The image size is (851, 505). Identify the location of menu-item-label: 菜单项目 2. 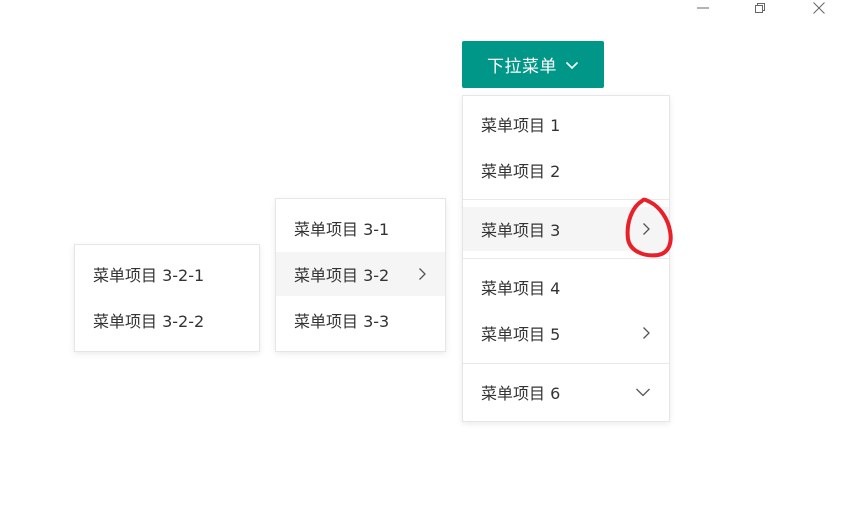
(521, 171).